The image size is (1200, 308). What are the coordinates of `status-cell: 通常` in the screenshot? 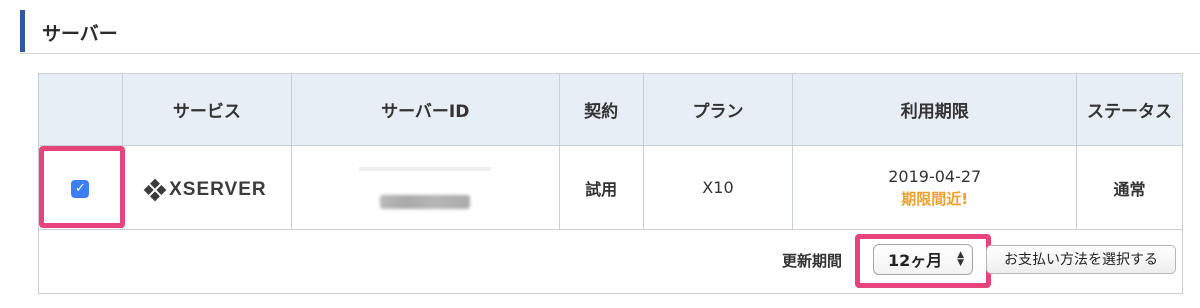 It's located at (1129, 187).